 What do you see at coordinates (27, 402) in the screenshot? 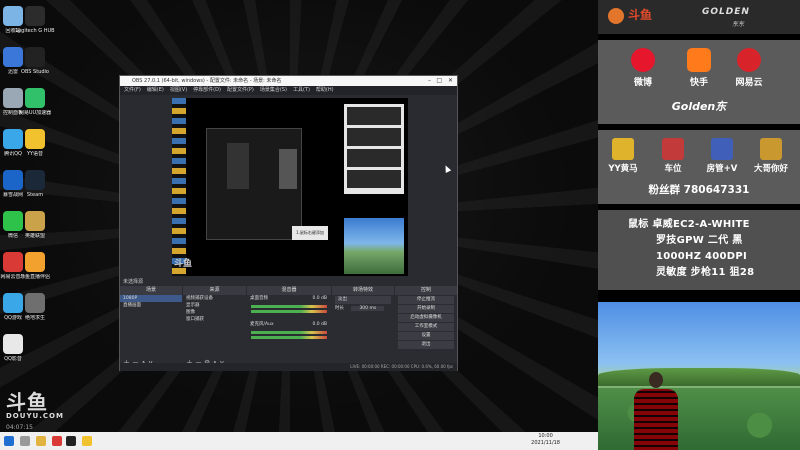
I see `watermark-mark: 斗鱼` at bounding box center [27, 402].